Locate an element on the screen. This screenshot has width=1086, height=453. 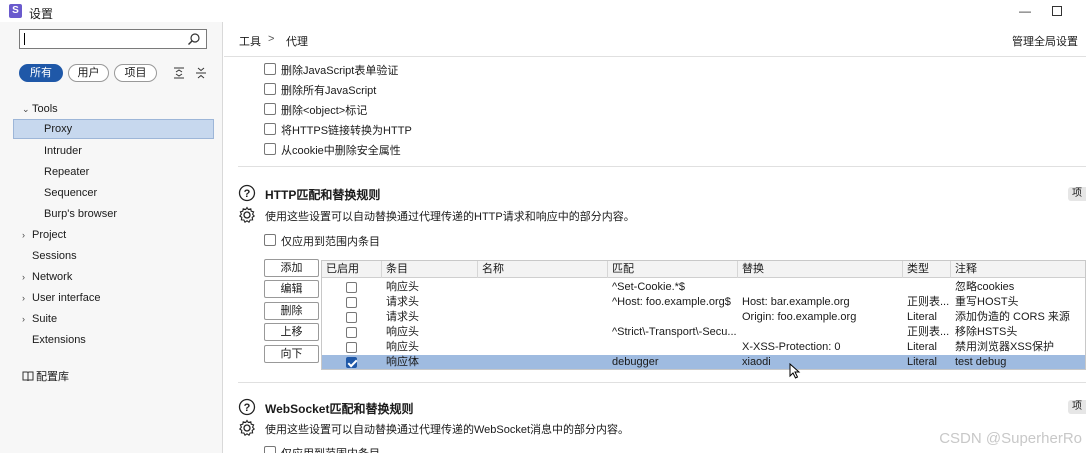
book-icon is located at coordinates (28, 376).